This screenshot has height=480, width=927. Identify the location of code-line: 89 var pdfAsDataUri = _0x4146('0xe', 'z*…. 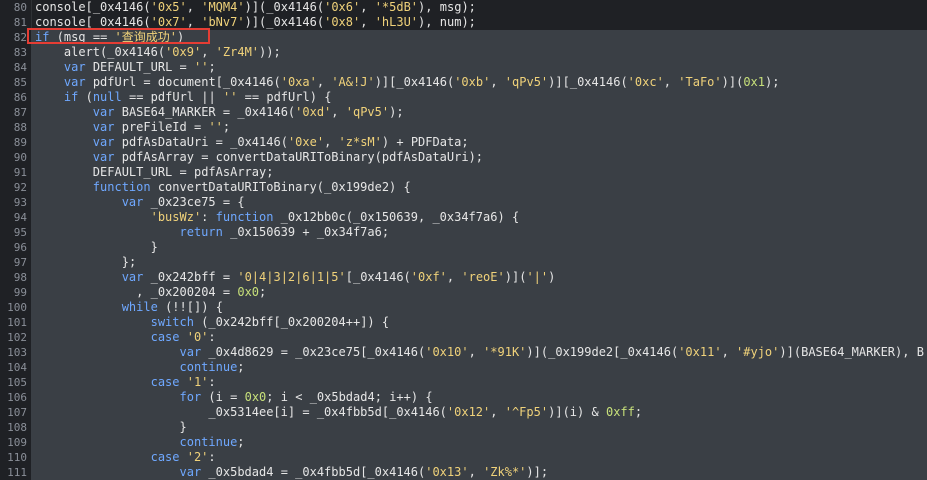
(470, 142).